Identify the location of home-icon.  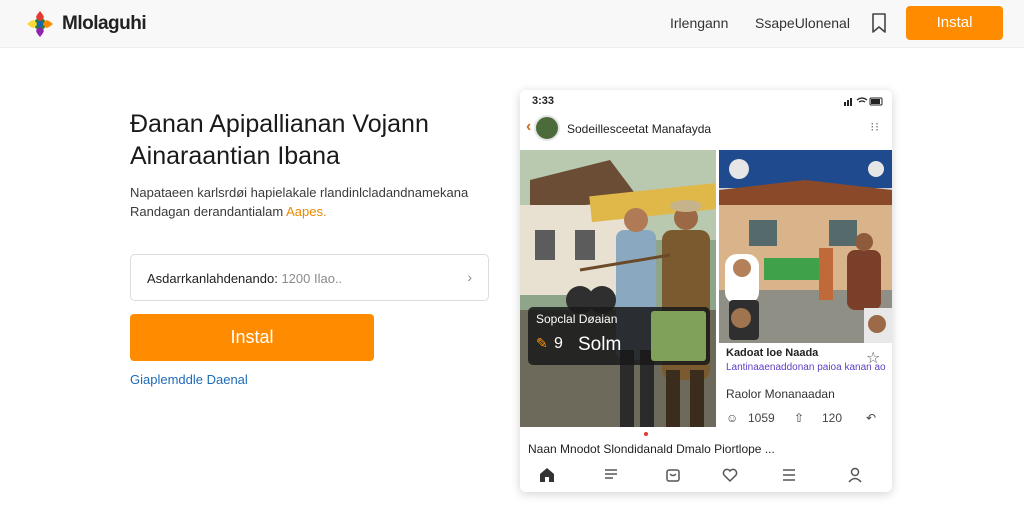
(547, 475).